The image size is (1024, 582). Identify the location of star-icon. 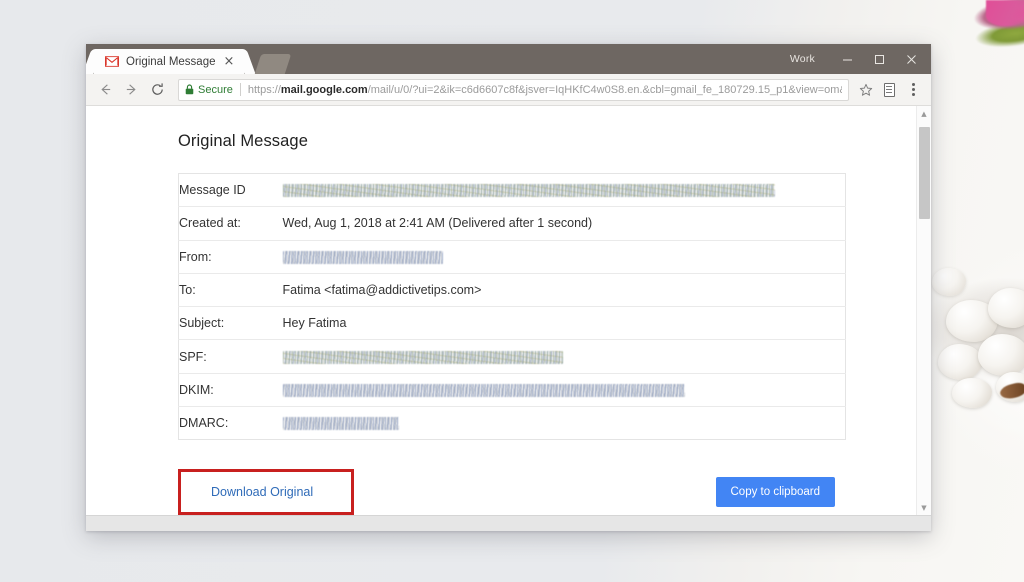
(866, 89).